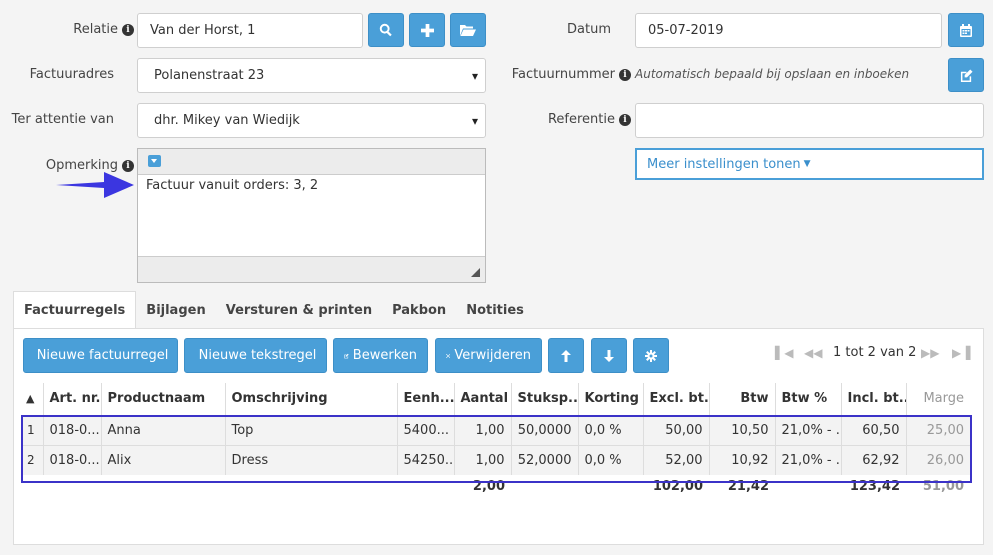 Image resolution: width=993 pixels, height=555 pixels. What do you see at coordinates (71, 74) in the screenshot?
I see `factuuradres-label: Factuuradres` at bounding box center [71, 74].